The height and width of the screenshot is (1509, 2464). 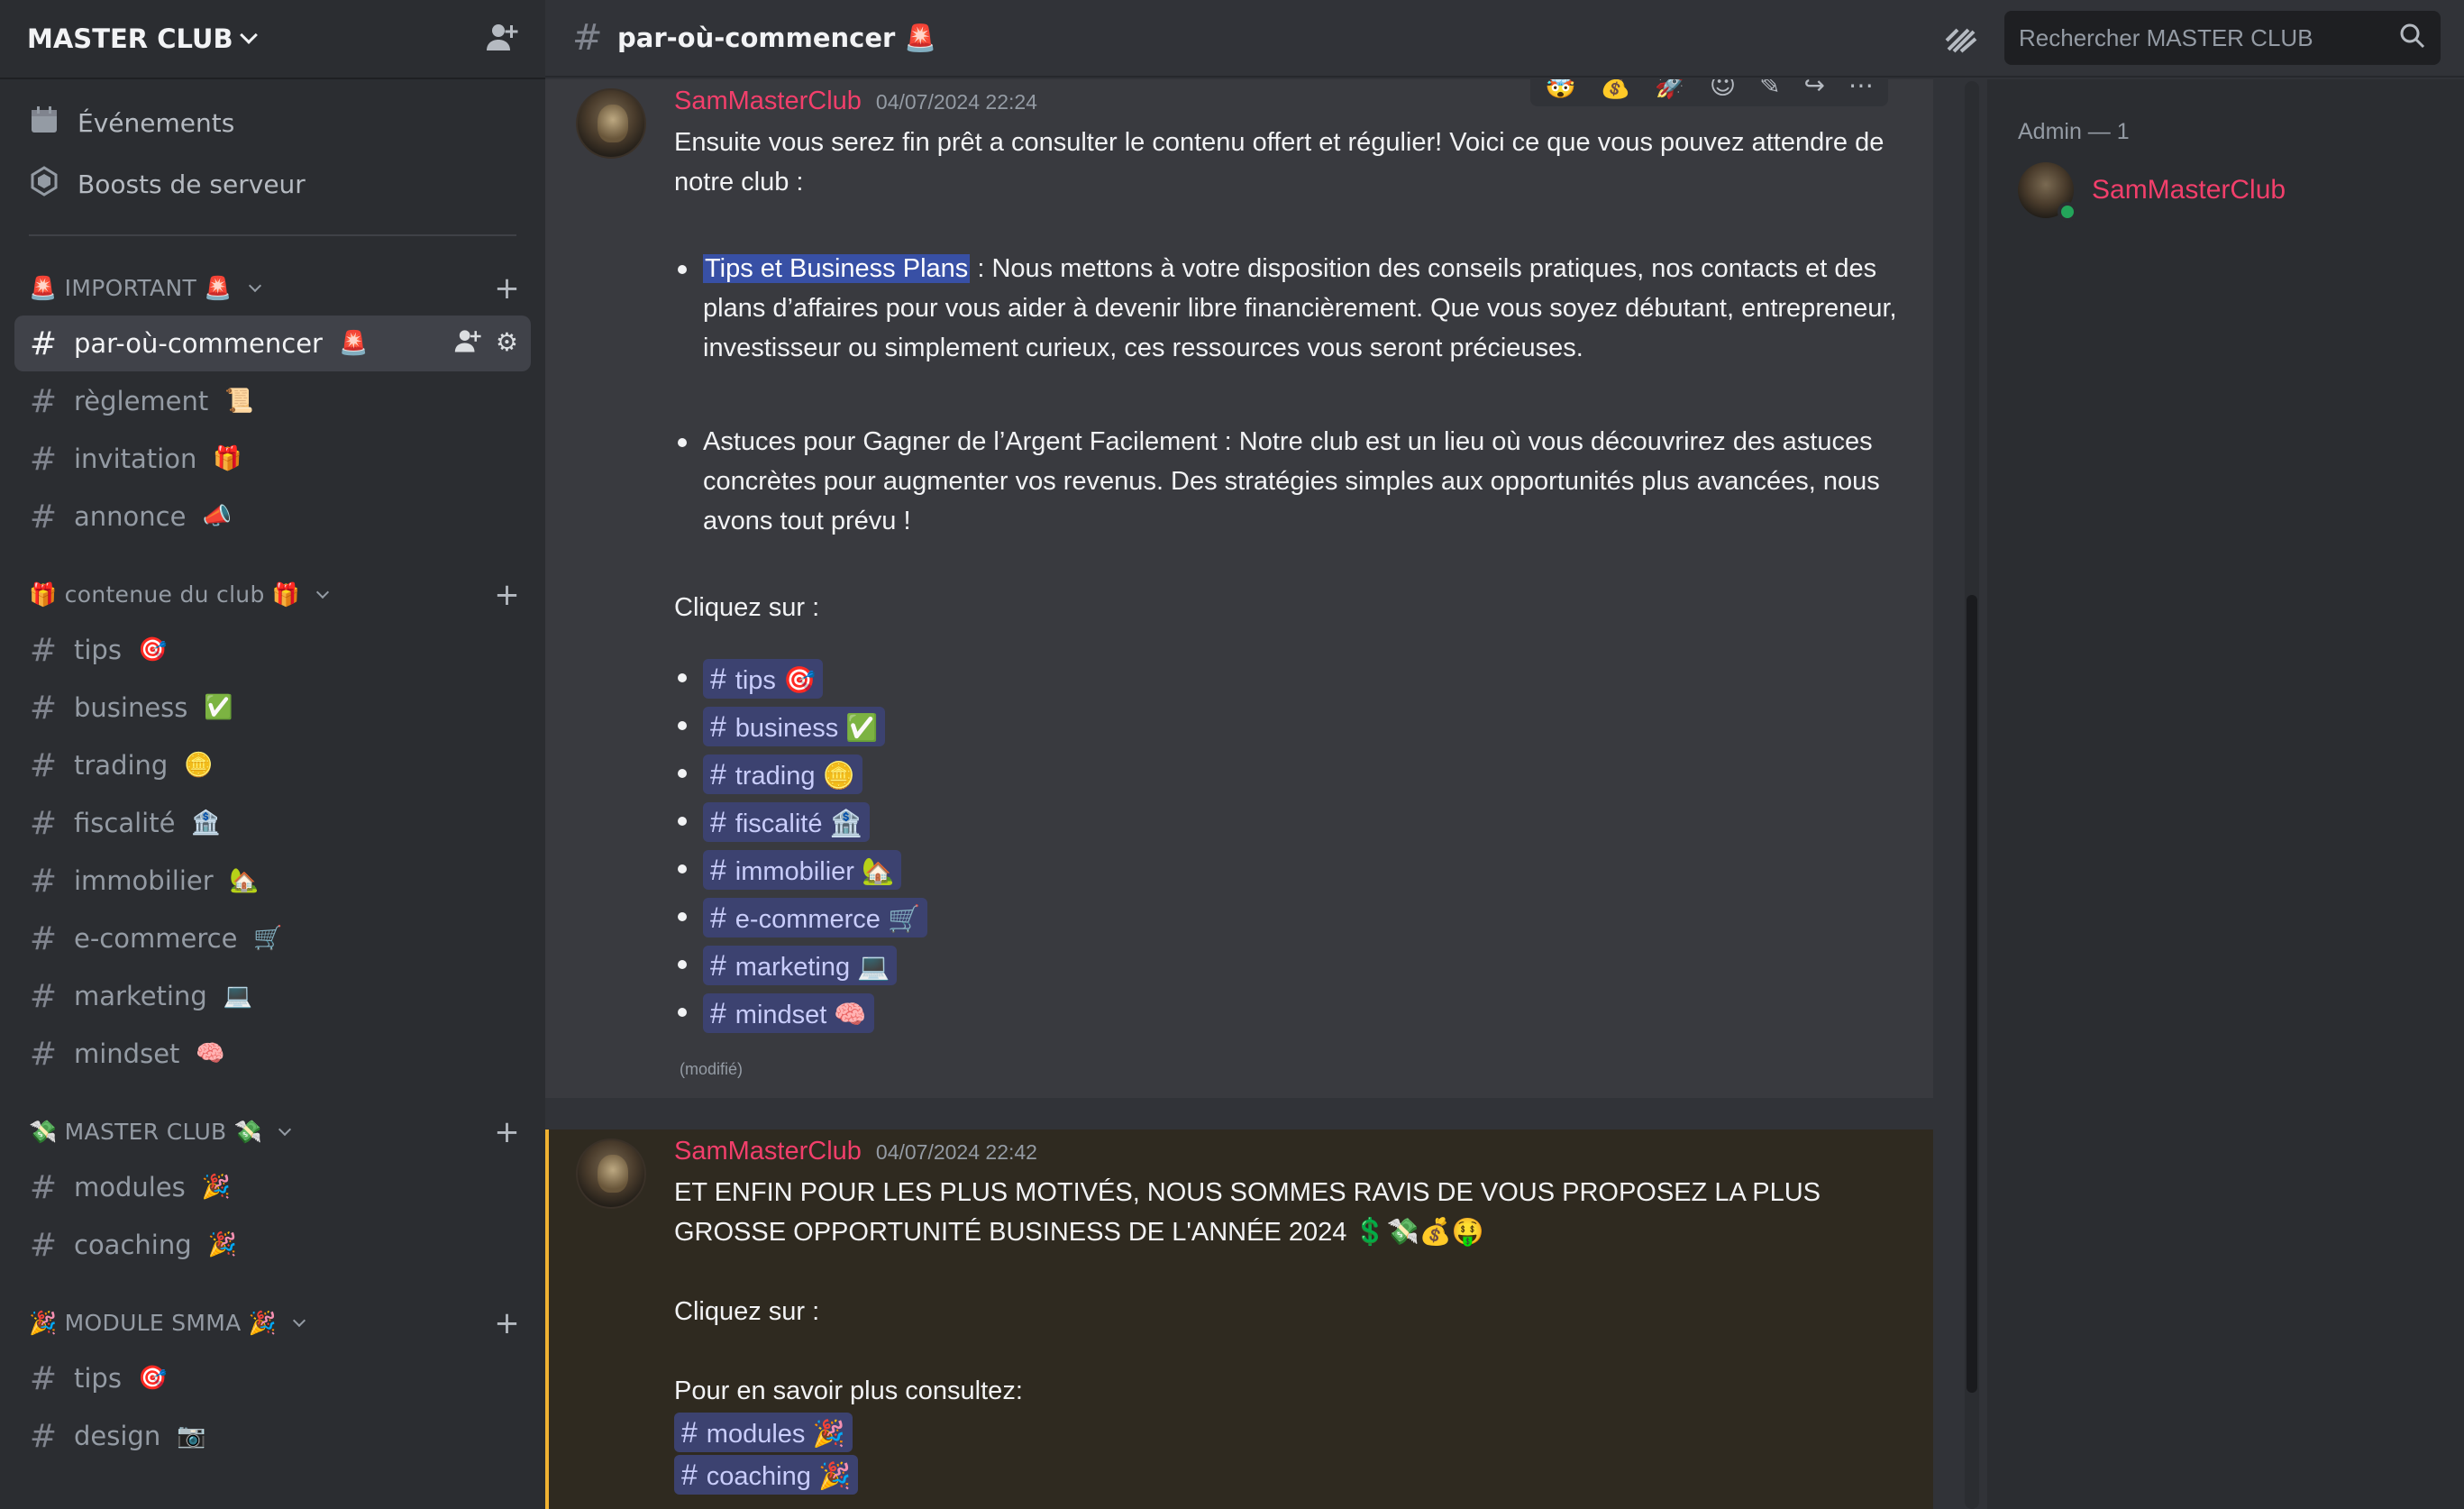 What do you see at coordinates (1972, 994) in the screenshot?
I see `scrollbar-thumb` at bounding box center [1972, 994].